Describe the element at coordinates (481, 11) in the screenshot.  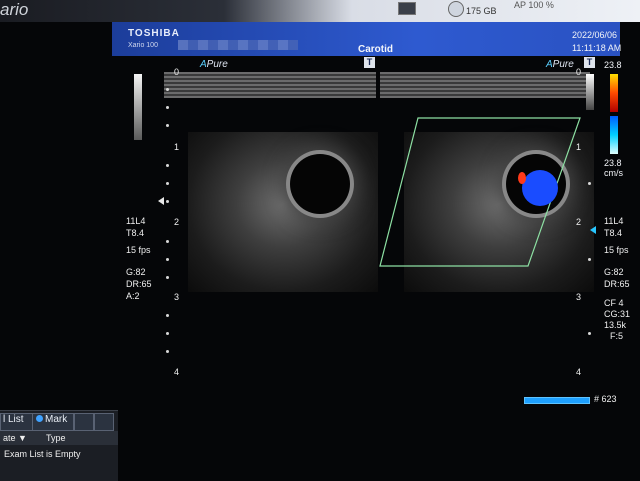
I see `drive-space: 175 GB` at that location.